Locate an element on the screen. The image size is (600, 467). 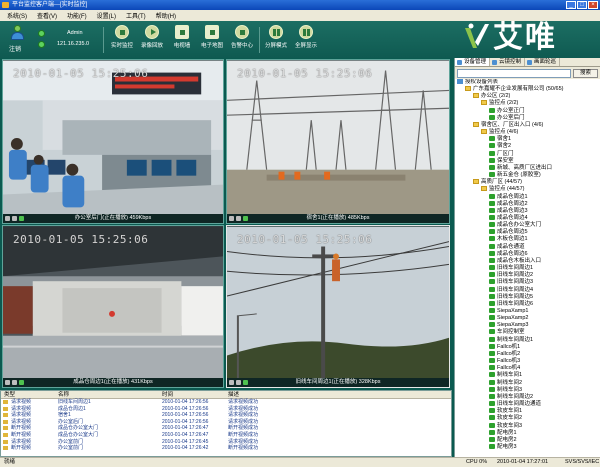
menu-view: 查看(V) is located at coordinates (47, 15).